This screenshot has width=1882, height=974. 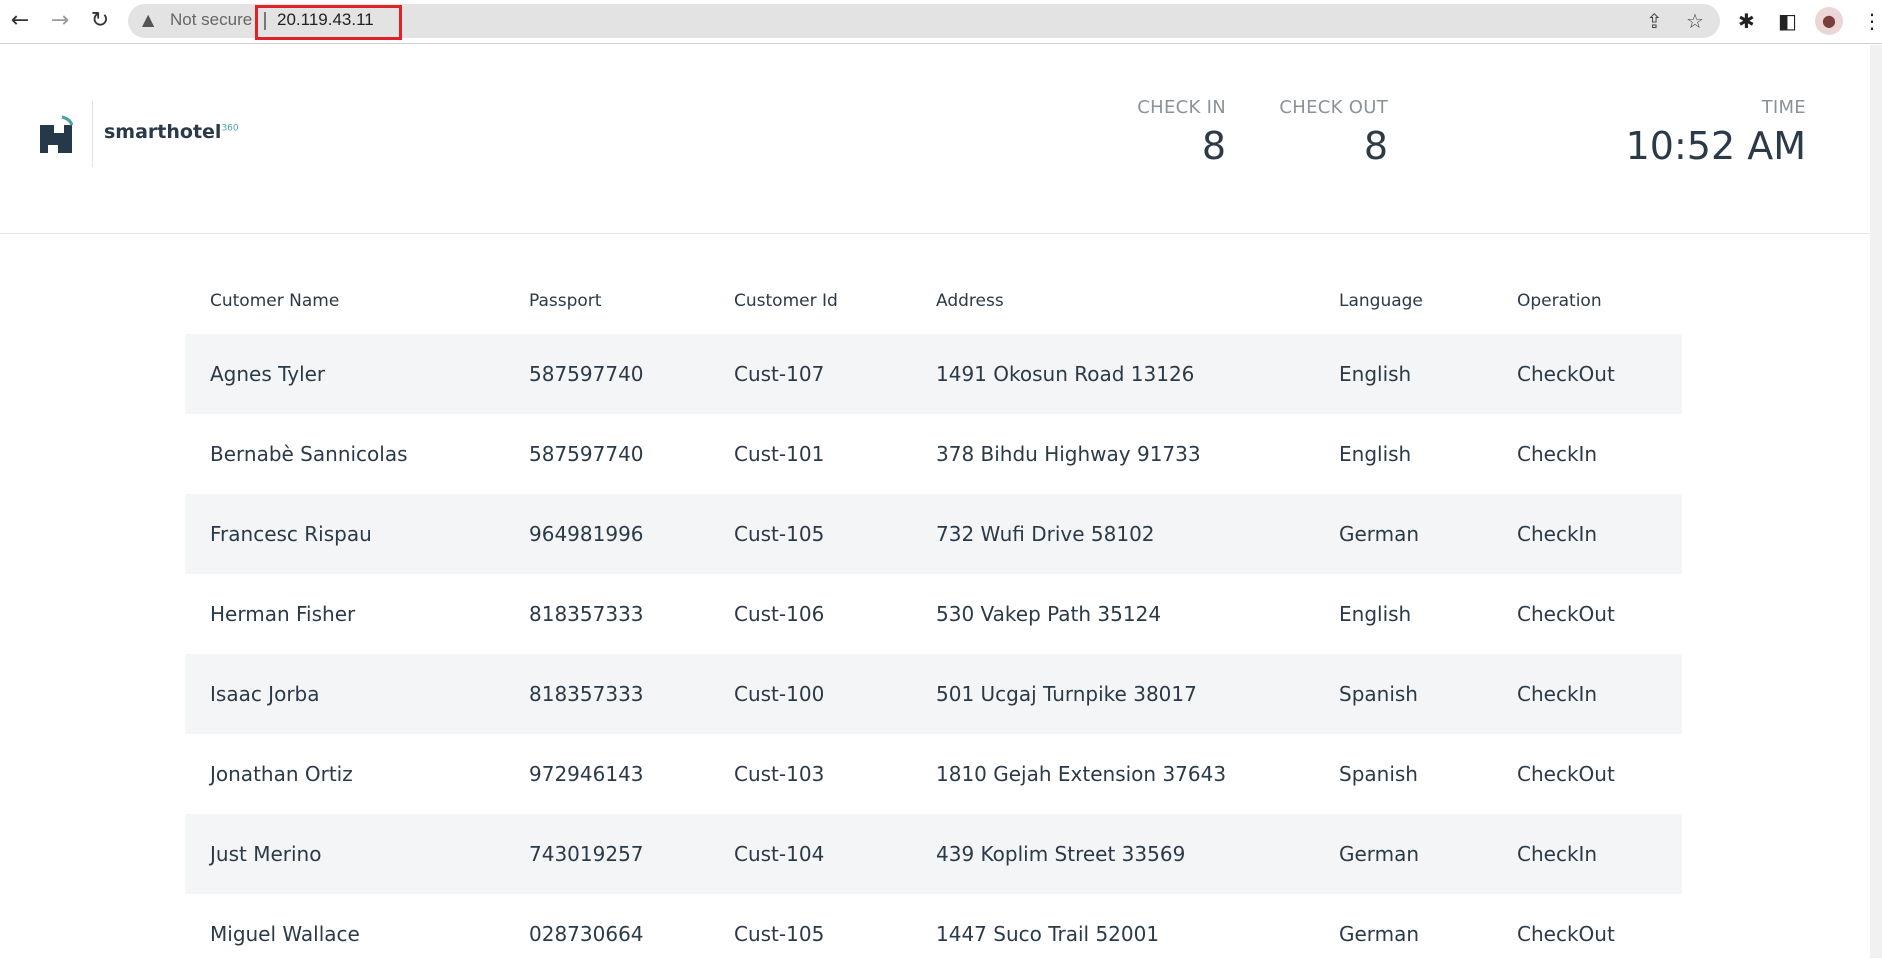 What do you see at coordinates (357, 854) in the screenshot?
I see `customer-name-cell: Just Merino` at bounding box center [357, 854].